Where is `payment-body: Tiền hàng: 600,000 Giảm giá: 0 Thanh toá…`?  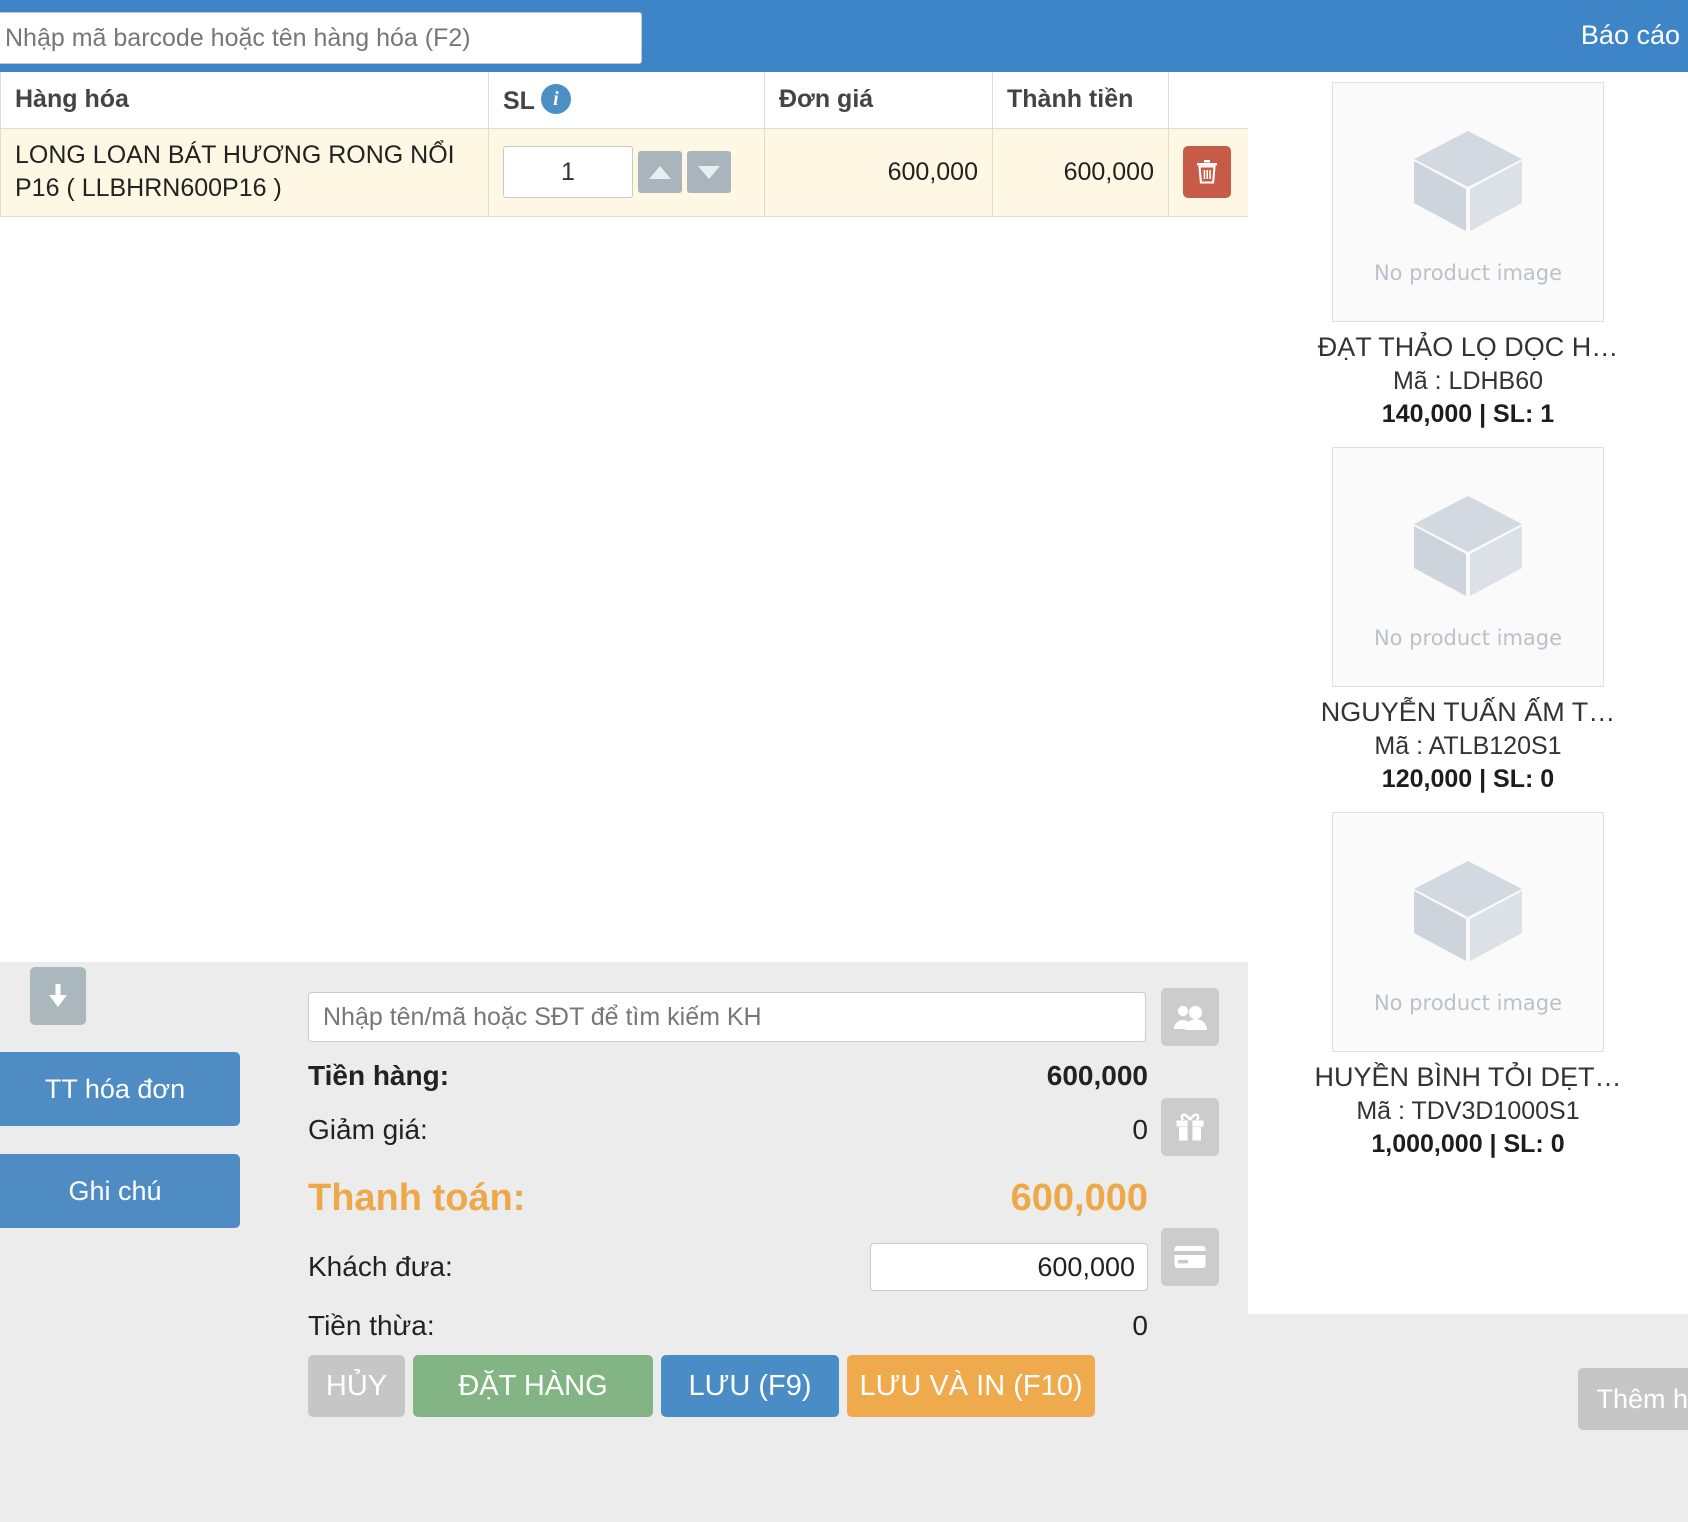
payment-body: Tiền hàng: 600,000 Giảm giá: 0 Thanh toá… is located at coordinates (728, 1169).